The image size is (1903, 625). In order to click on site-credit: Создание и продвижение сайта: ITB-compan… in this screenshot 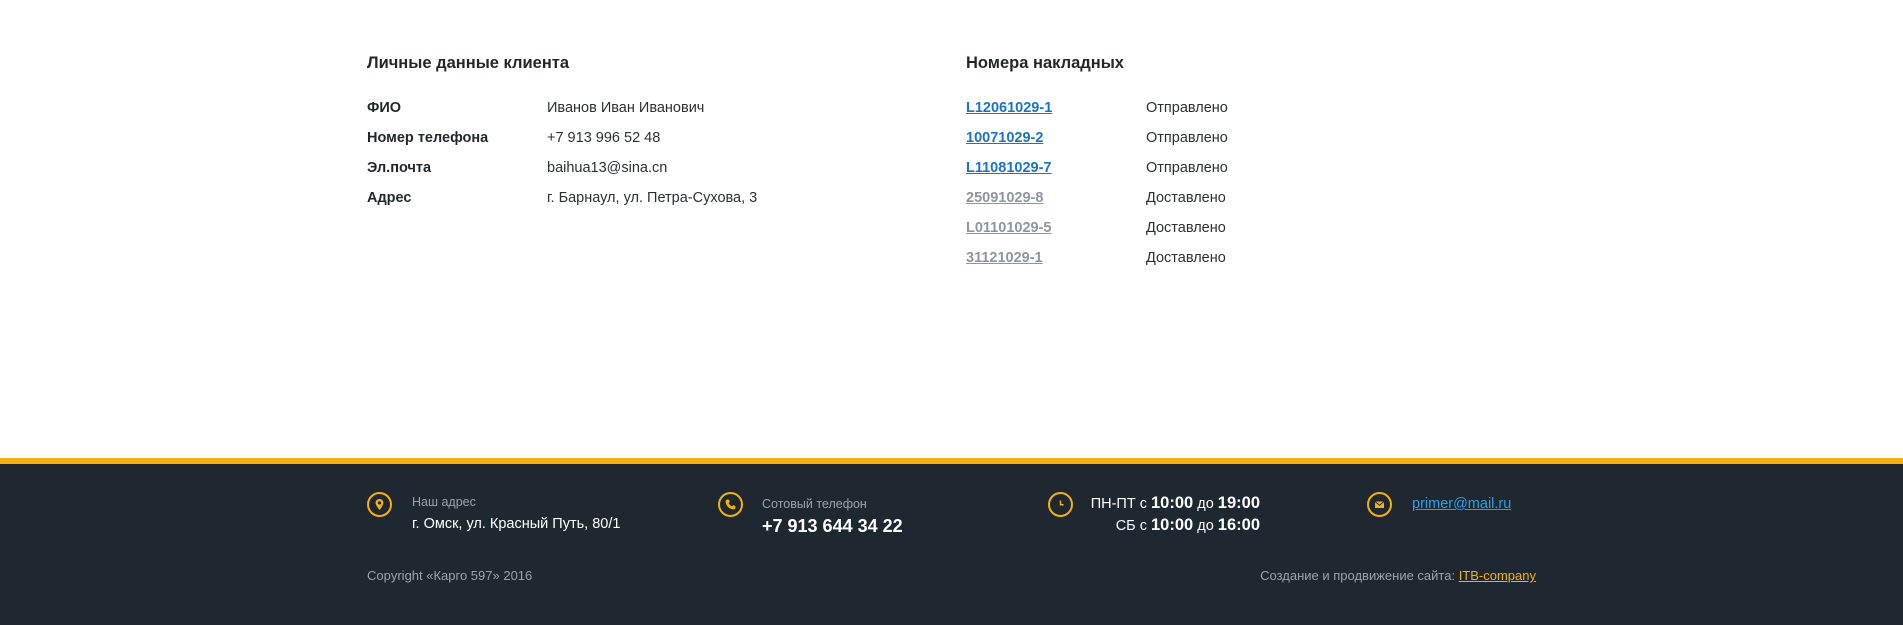, I will do `click(1398, 576)`.